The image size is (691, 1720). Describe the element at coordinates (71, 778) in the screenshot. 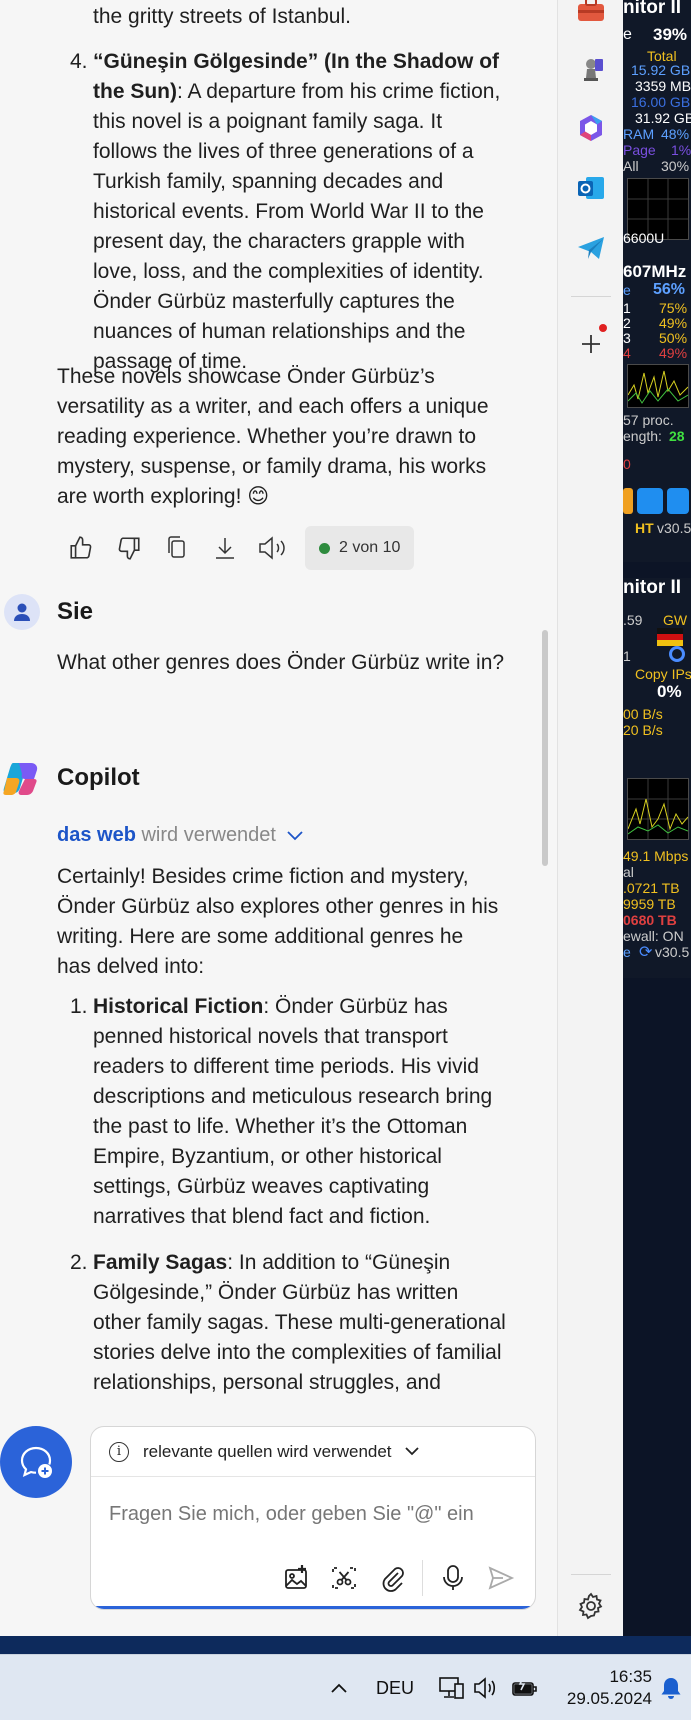

I see `copilot-header: Copilot` at that location.